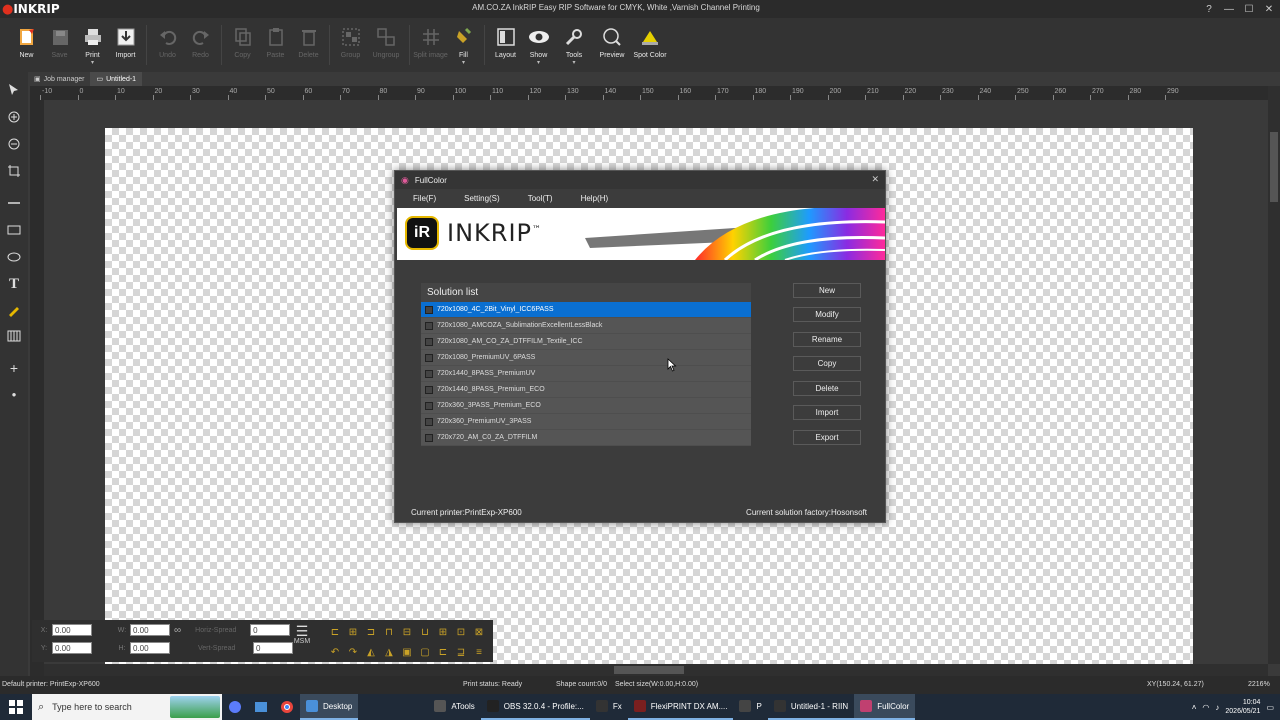 Image resolution: width=1280 pixels, height=720 pixels. I want to click on maximize-icon: ☐, so click(1249, 9).